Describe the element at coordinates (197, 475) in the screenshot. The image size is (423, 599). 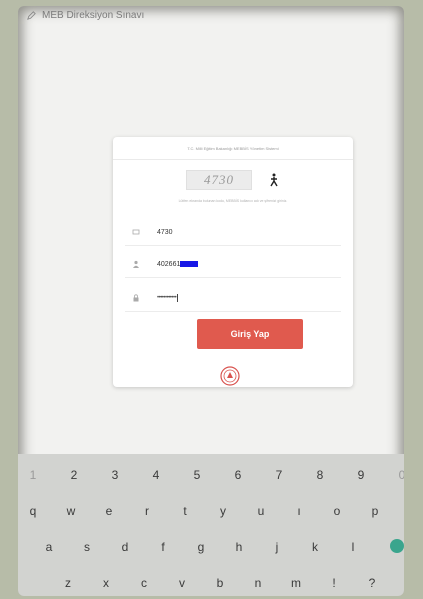
I see `key-5: 5` at that location.